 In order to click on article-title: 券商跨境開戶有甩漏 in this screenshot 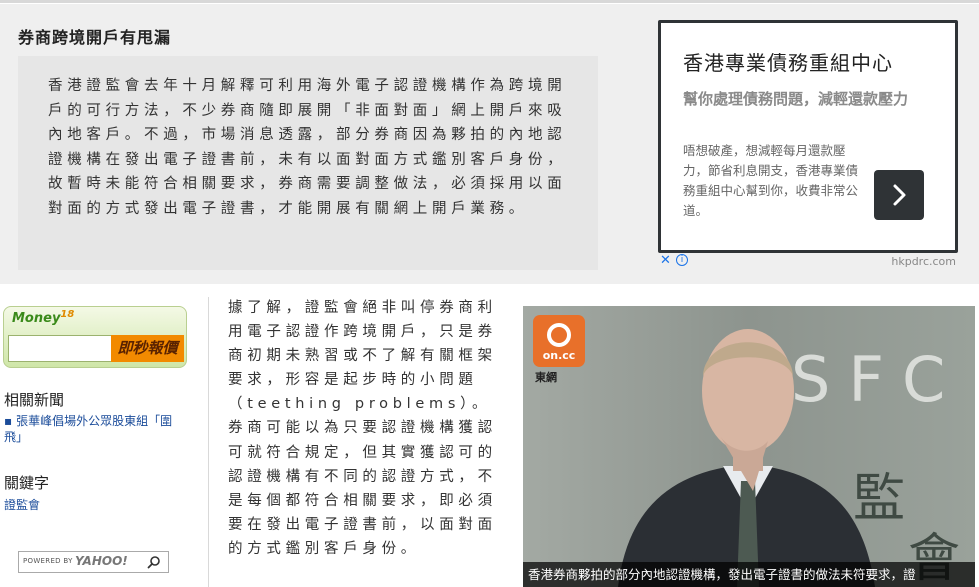, I will do `click(95, 37)`.